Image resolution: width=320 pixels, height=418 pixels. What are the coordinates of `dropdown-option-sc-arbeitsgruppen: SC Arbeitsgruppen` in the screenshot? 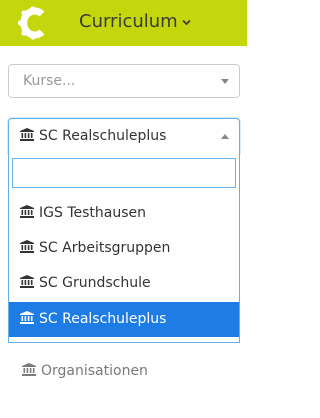 It's located at (124, 248).